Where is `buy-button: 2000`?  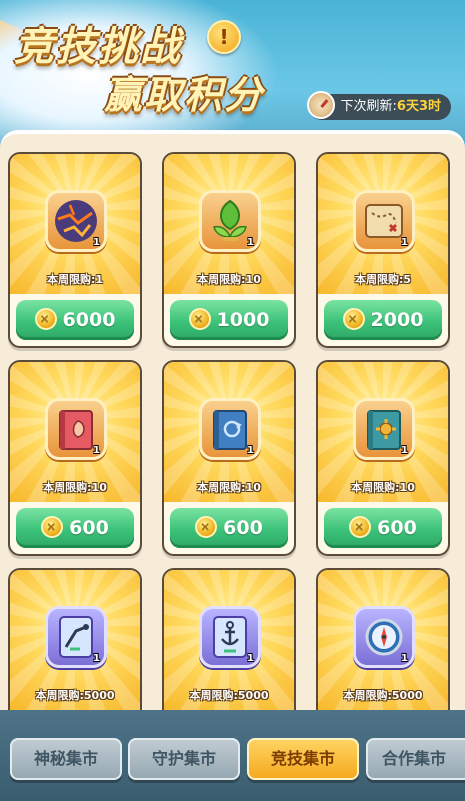
buy-button: 2000 is located at coordinates (383, 320).